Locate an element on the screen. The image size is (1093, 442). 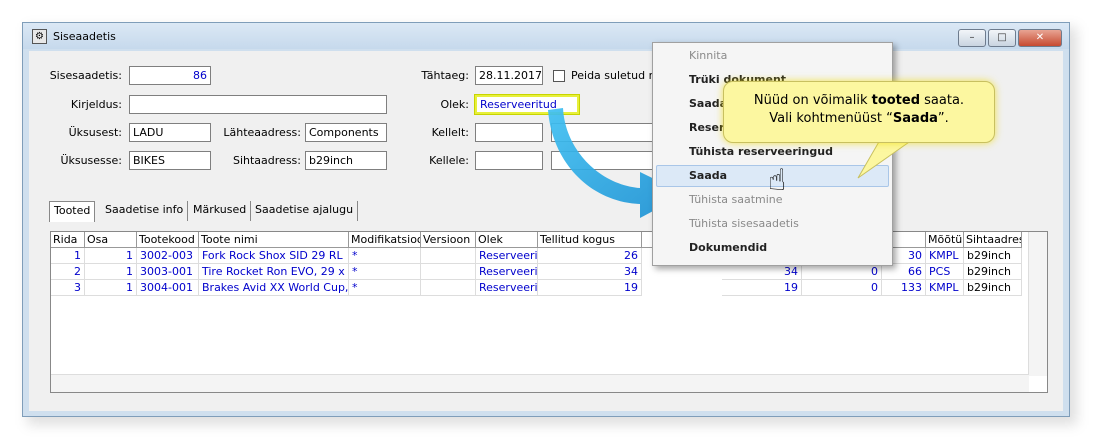
callout-tail is located at coordinates (885, 159).